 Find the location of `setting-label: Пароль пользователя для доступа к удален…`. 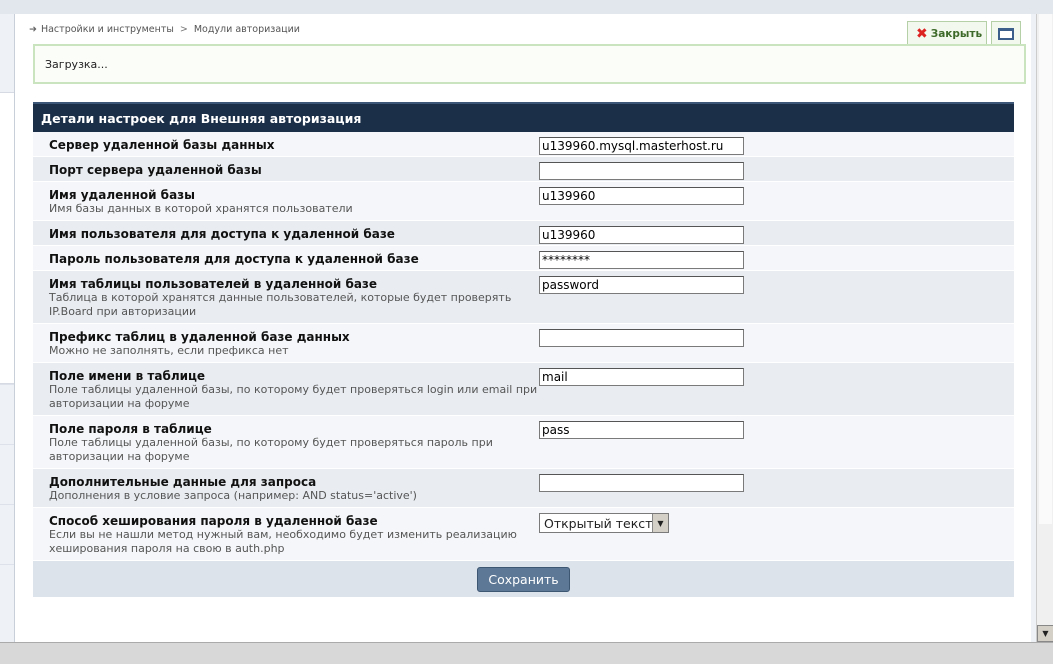

setting-label: Пароль пользователя для доступа к удален… is located at coordinates (234, 259).